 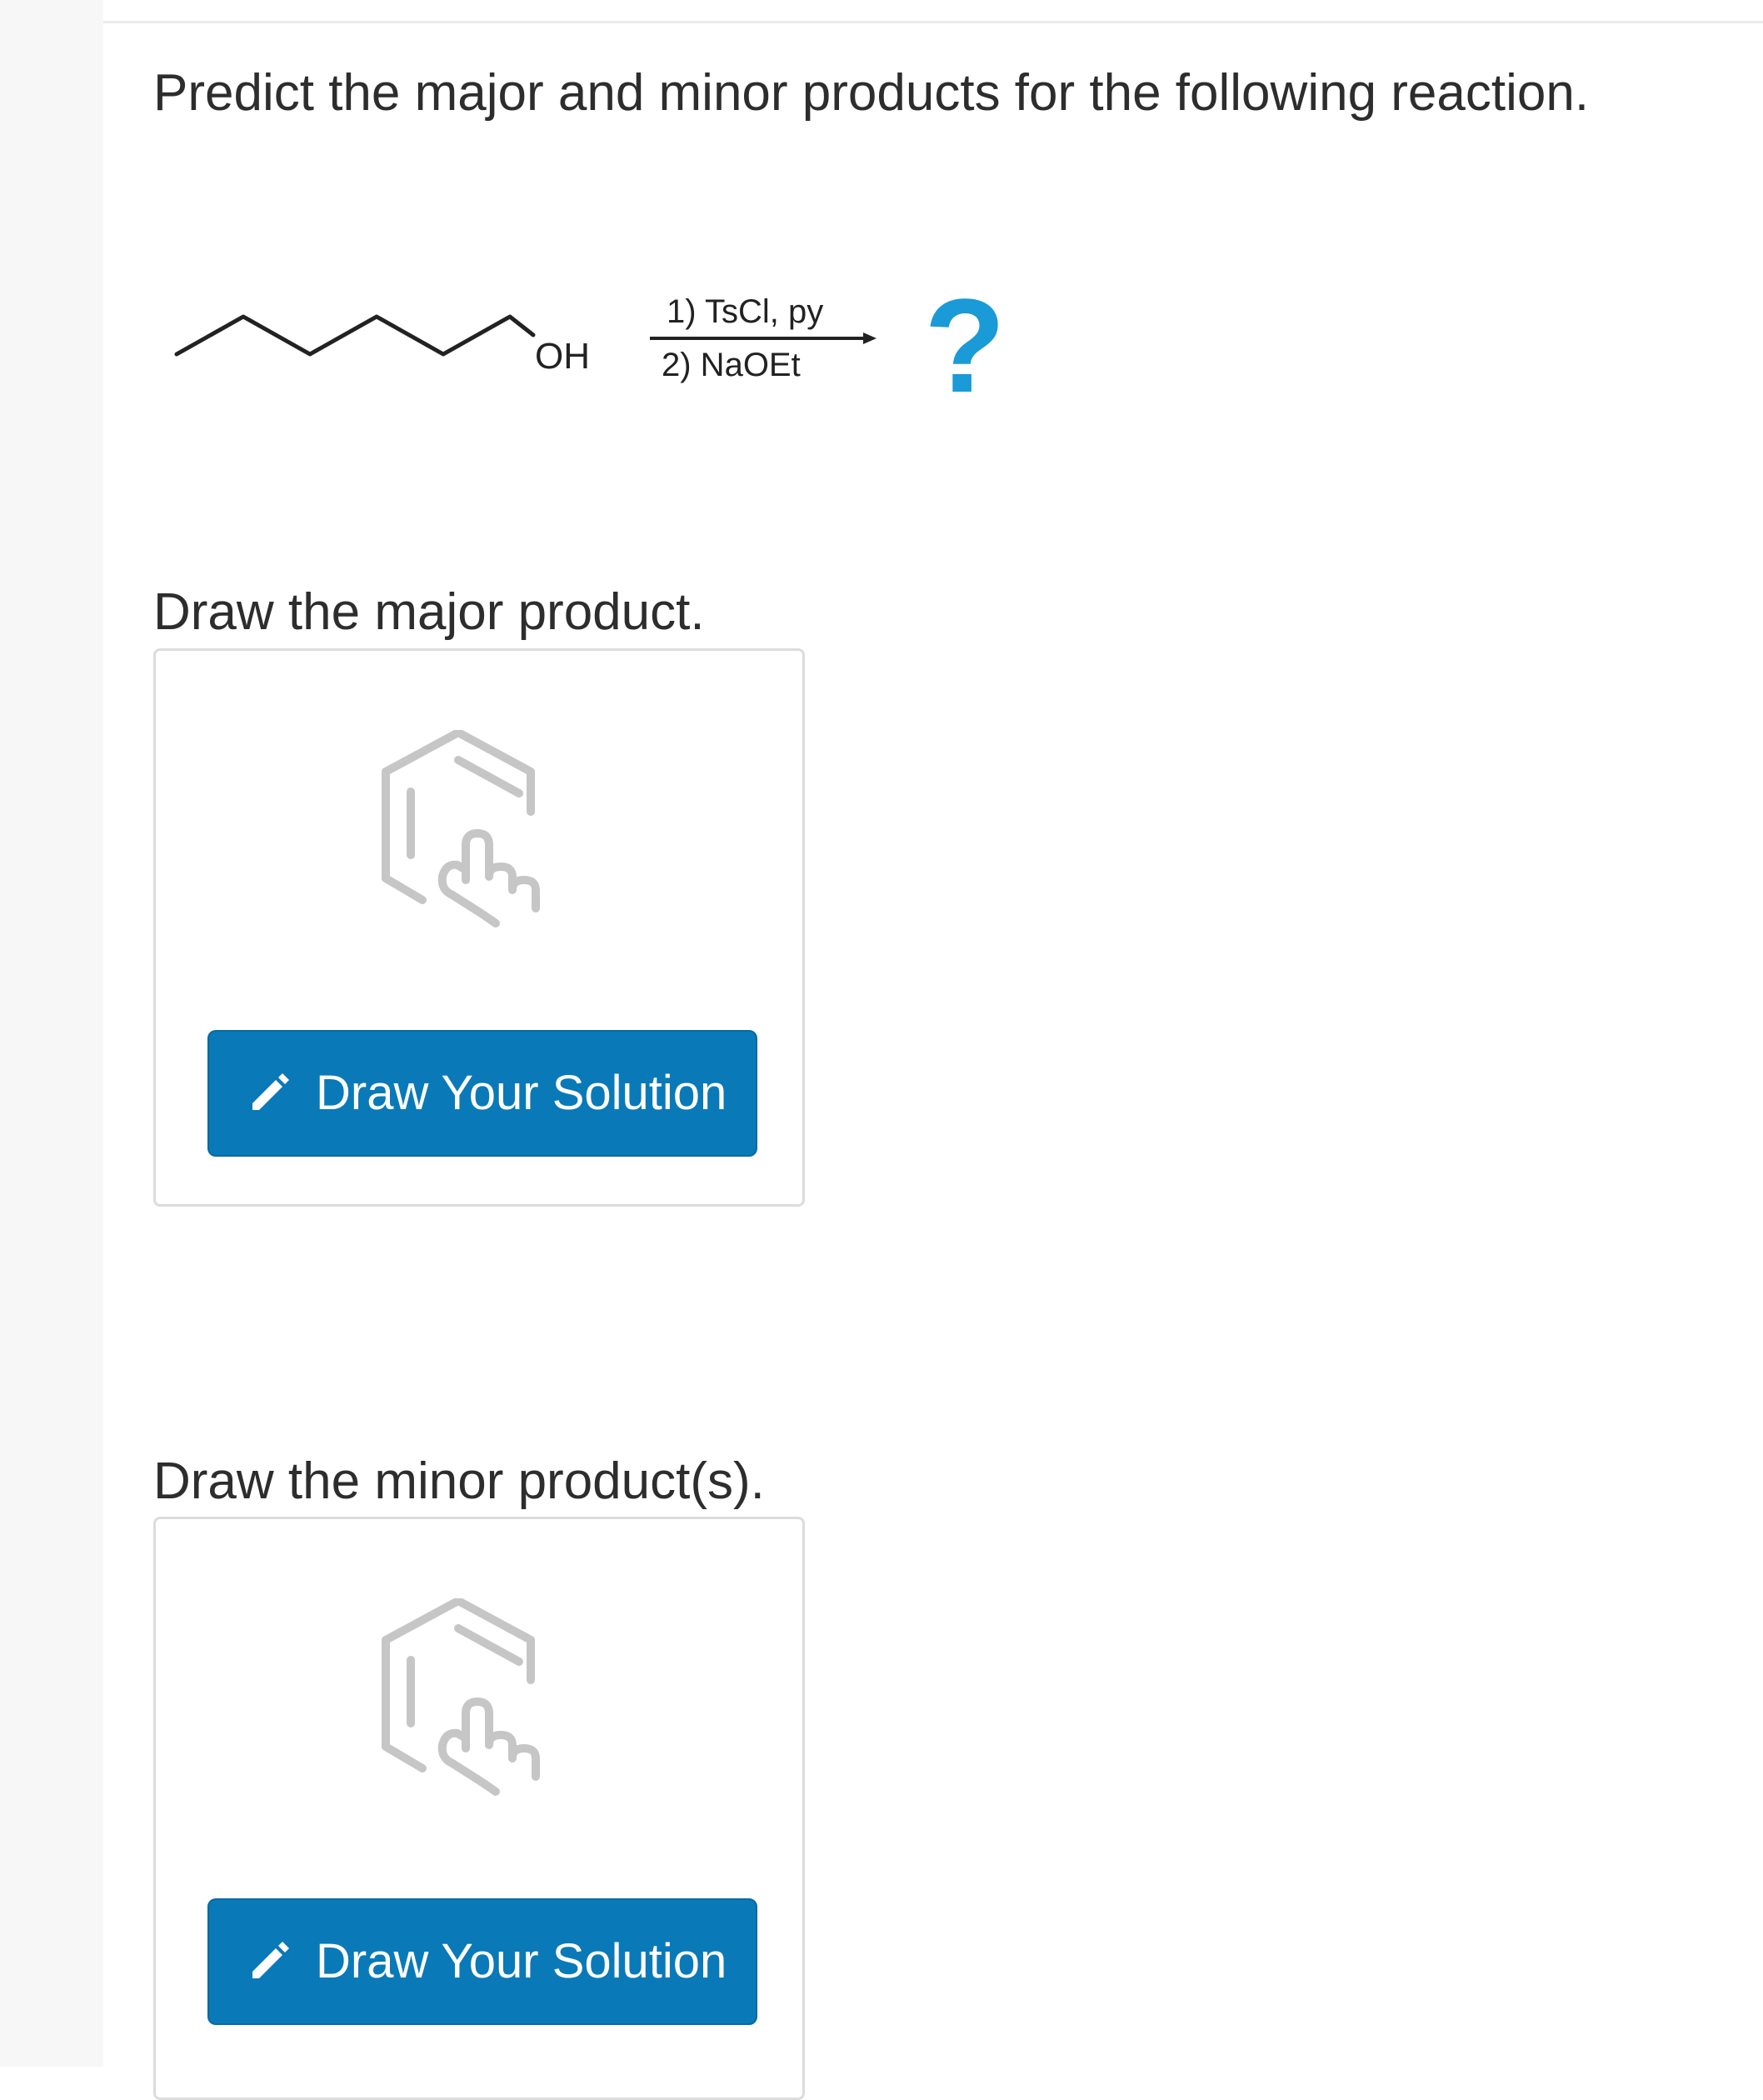 What do you see at coordinates (429, 612) in the screenshot?
I see `major-product-title: Draw the major product.` at bounding box center [429, 612].